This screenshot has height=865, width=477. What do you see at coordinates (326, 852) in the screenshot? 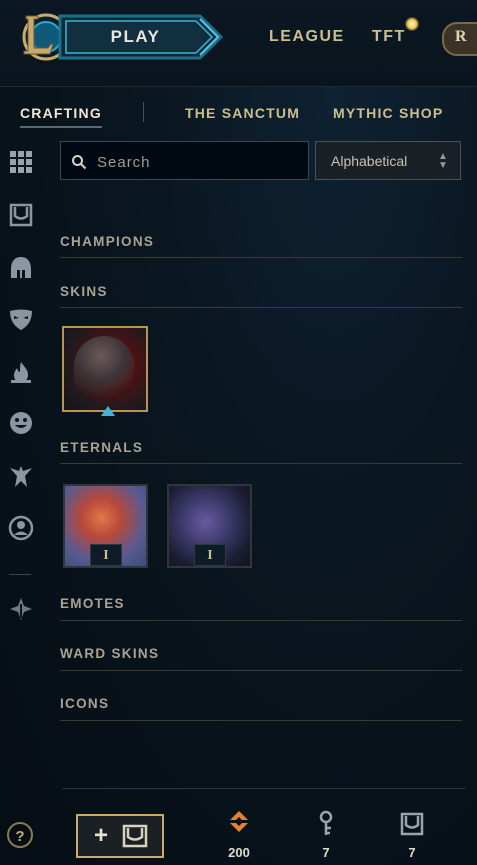
I see `key-value: 7` at bounding box center [326, 852].